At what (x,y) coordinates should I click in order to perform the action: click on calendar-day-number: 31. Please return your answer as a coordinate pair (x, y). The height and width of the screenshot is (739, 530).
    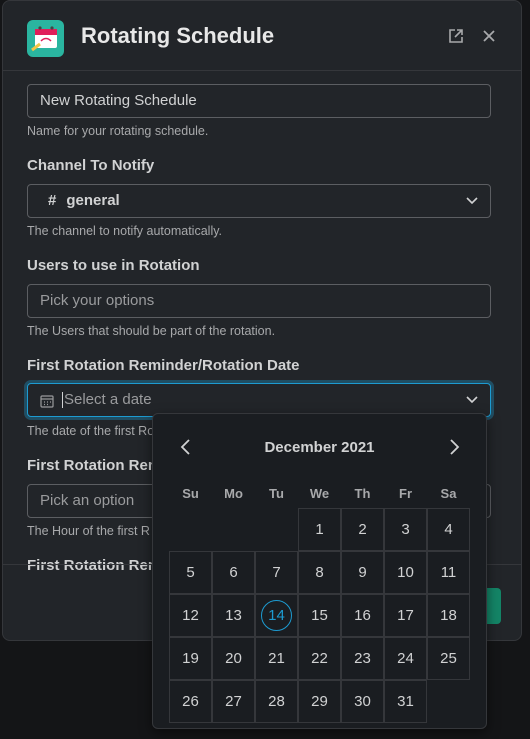
    Looking at the image, I should click on (405, 701).